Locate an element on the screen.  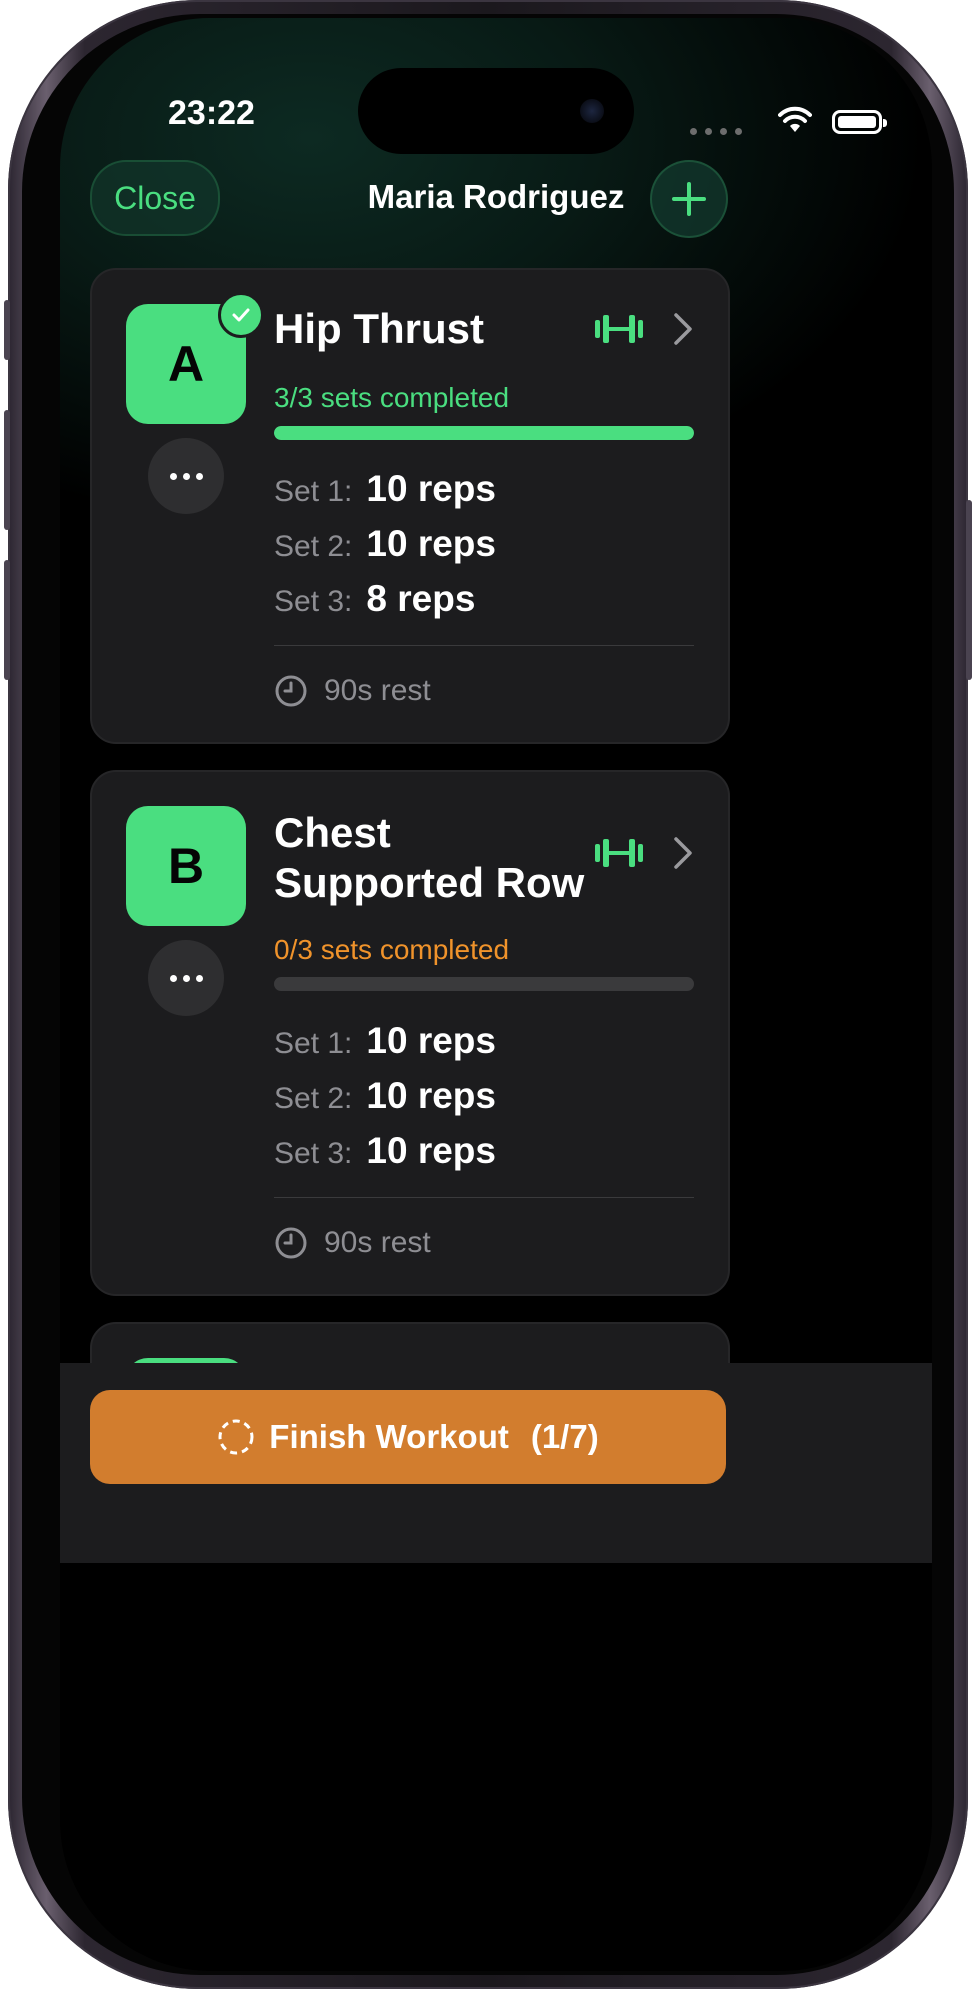
progress-fill is located at coordinates (484, 433).